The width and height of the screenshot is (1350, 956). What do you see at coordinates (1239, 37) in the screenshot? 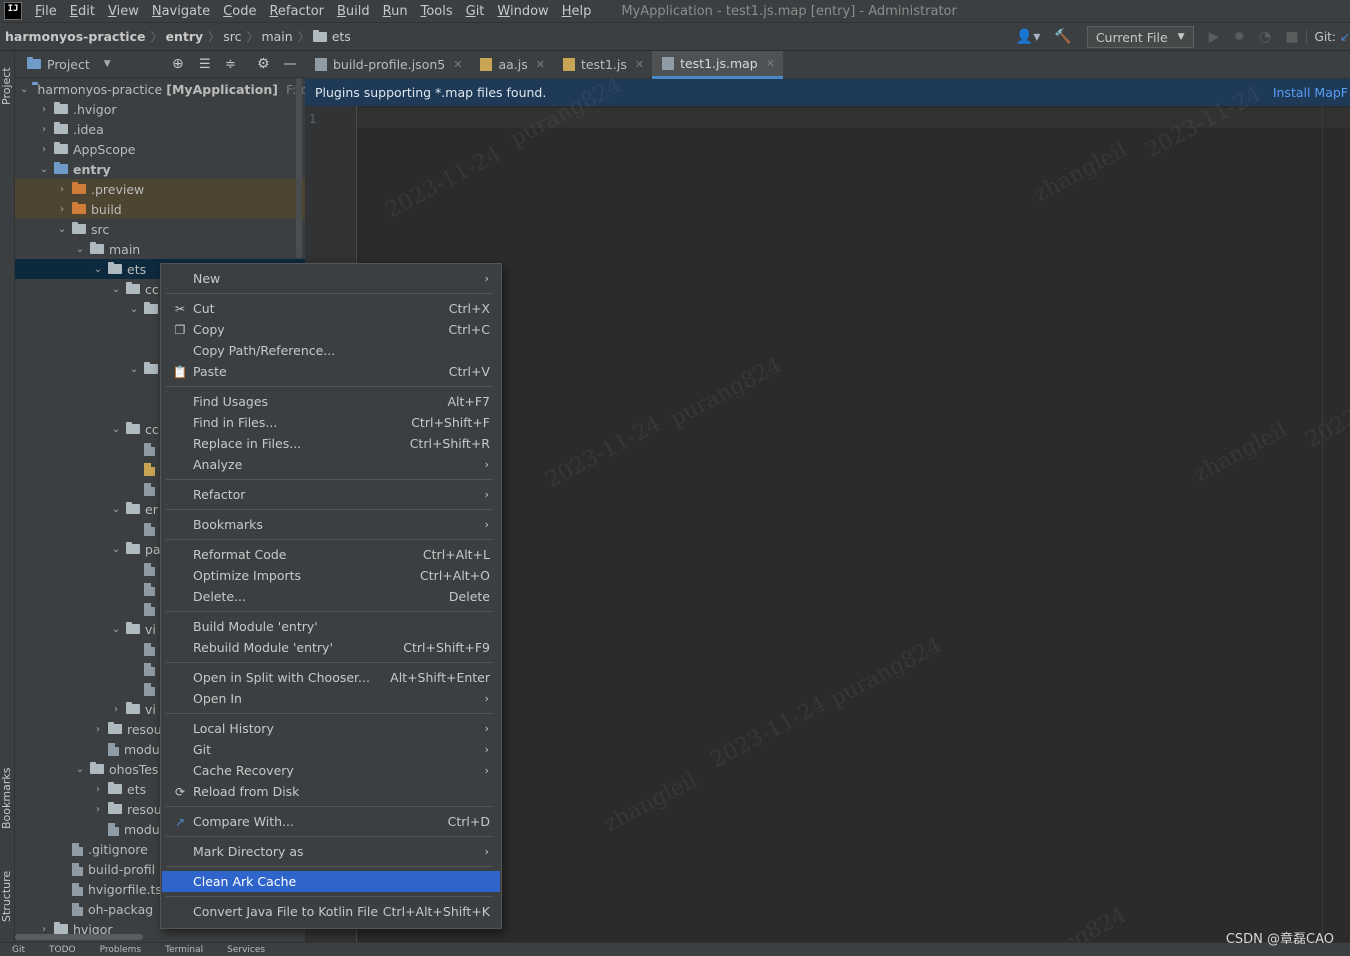
I see `debug-icon: ✹` at bounding box center [1239, 37].